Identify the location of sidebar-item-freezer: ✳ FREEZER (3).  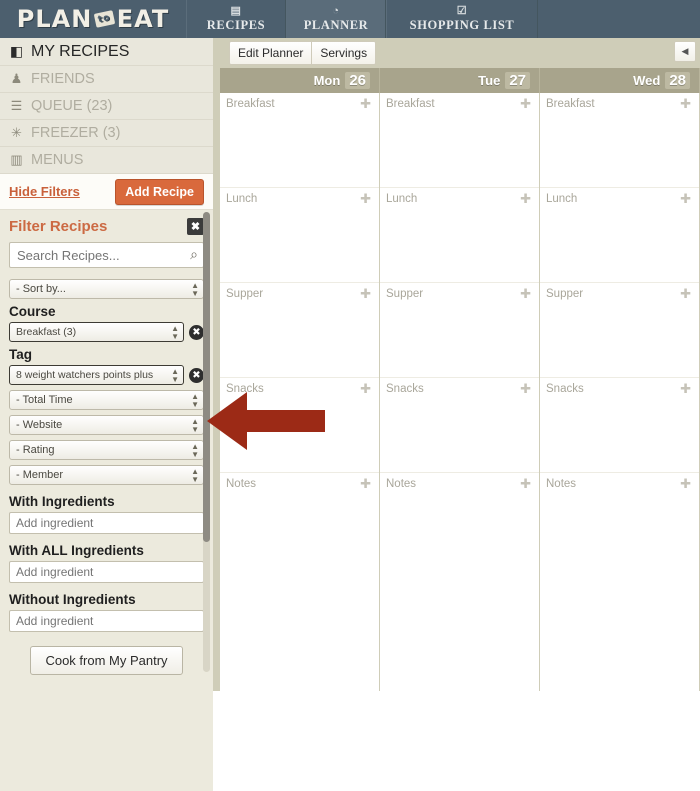
(106, 133).